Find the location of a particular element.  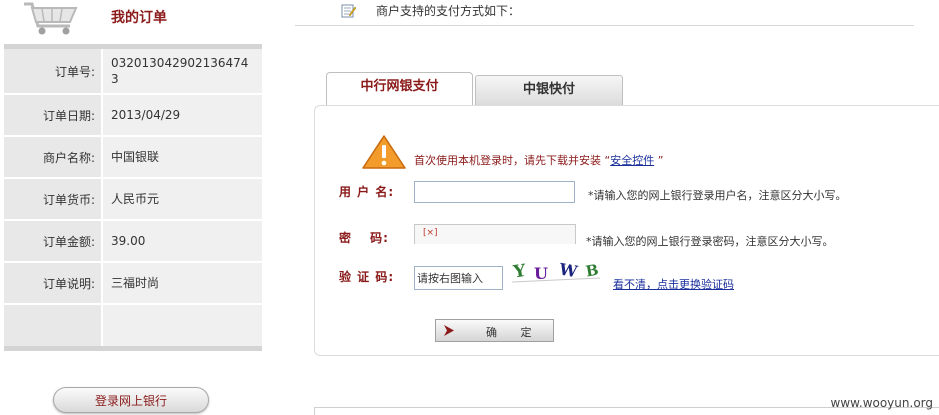

security-control-notice: 首次使用本机登录时，请先下载并安装 “安全控件 ” is located at coordinates (538, 160).